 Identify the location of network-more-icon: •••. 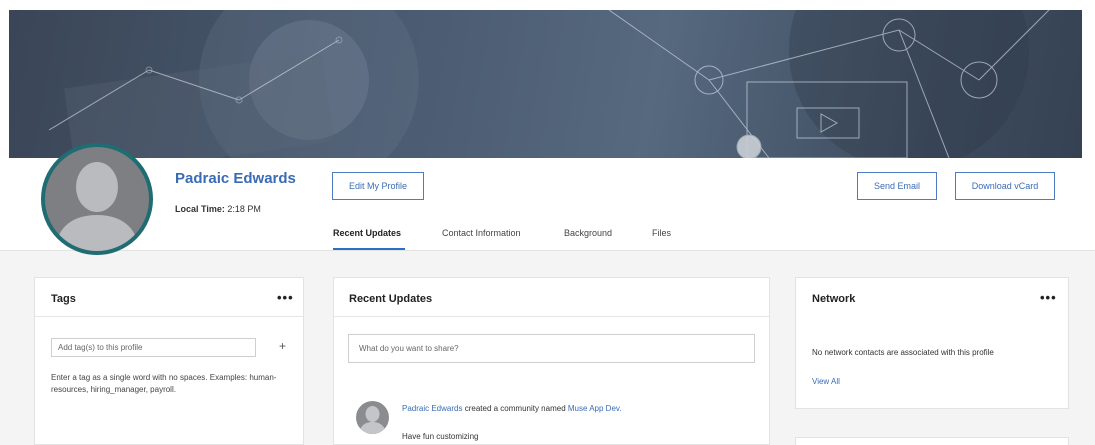
(1048, 297).